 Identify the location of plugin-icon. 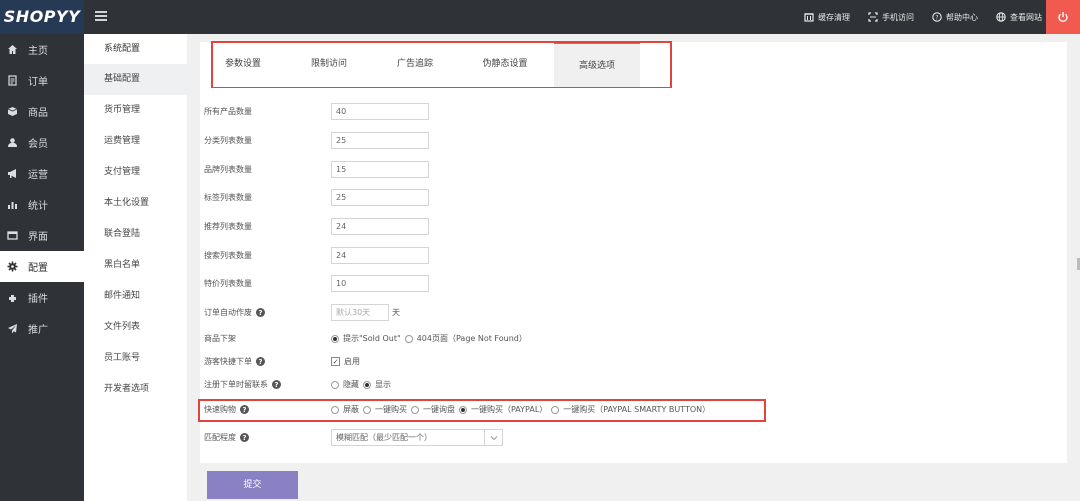
(12, 298).